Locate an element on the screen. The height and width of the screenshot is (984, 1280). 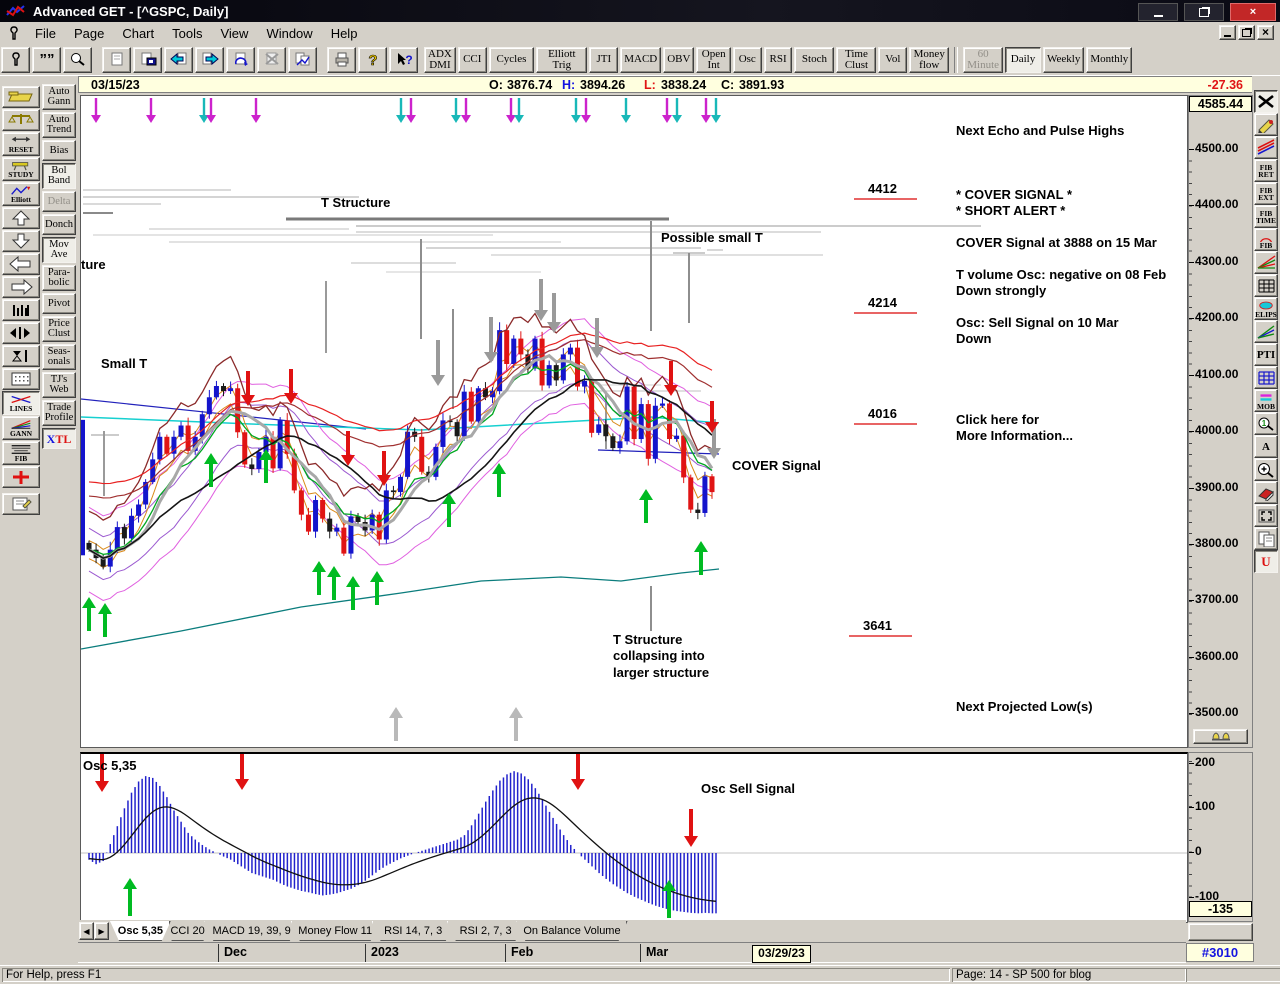
save-page-button is located at coordinates (147, 59).